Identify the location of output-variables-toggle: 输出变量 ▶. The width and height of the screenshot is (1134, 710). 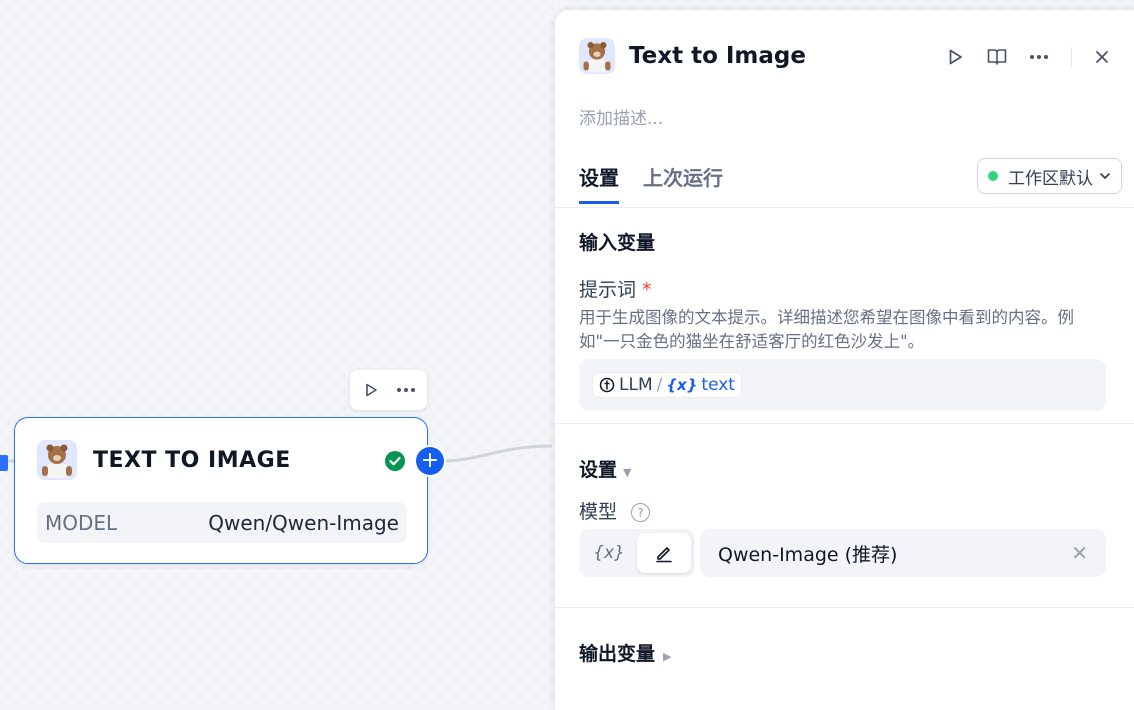
(625, 652).